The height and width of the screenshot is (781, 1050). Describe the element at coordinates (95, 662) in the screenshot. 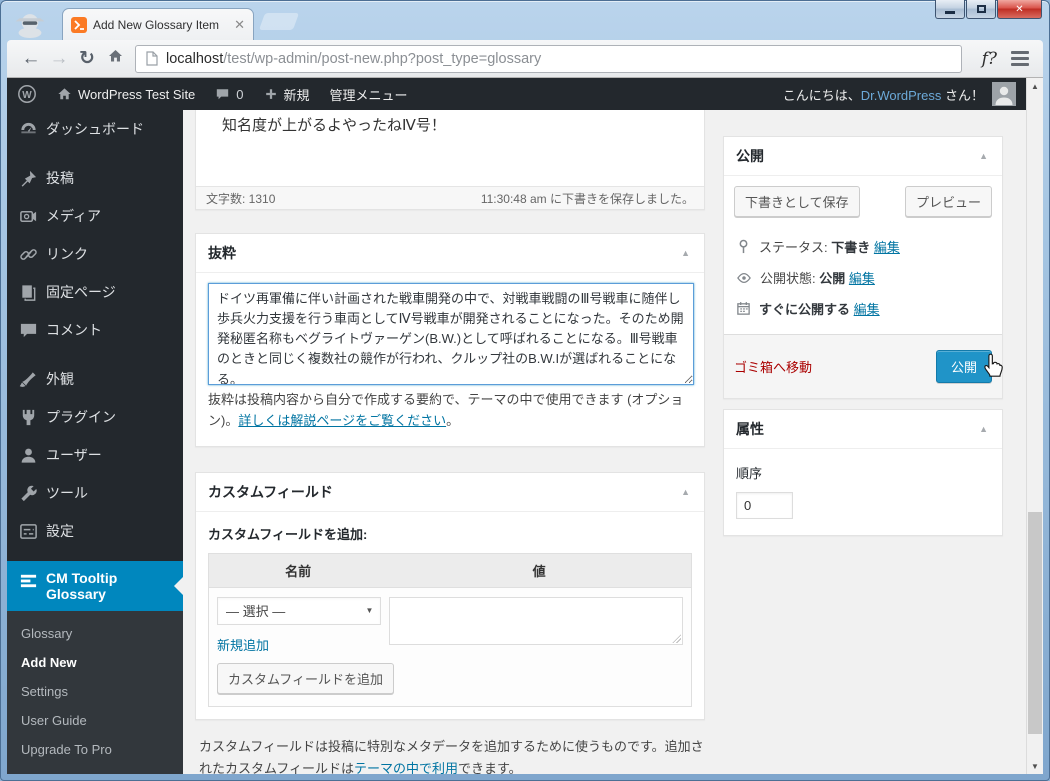

I see `submenu-item-add-new: Add New` at that location.